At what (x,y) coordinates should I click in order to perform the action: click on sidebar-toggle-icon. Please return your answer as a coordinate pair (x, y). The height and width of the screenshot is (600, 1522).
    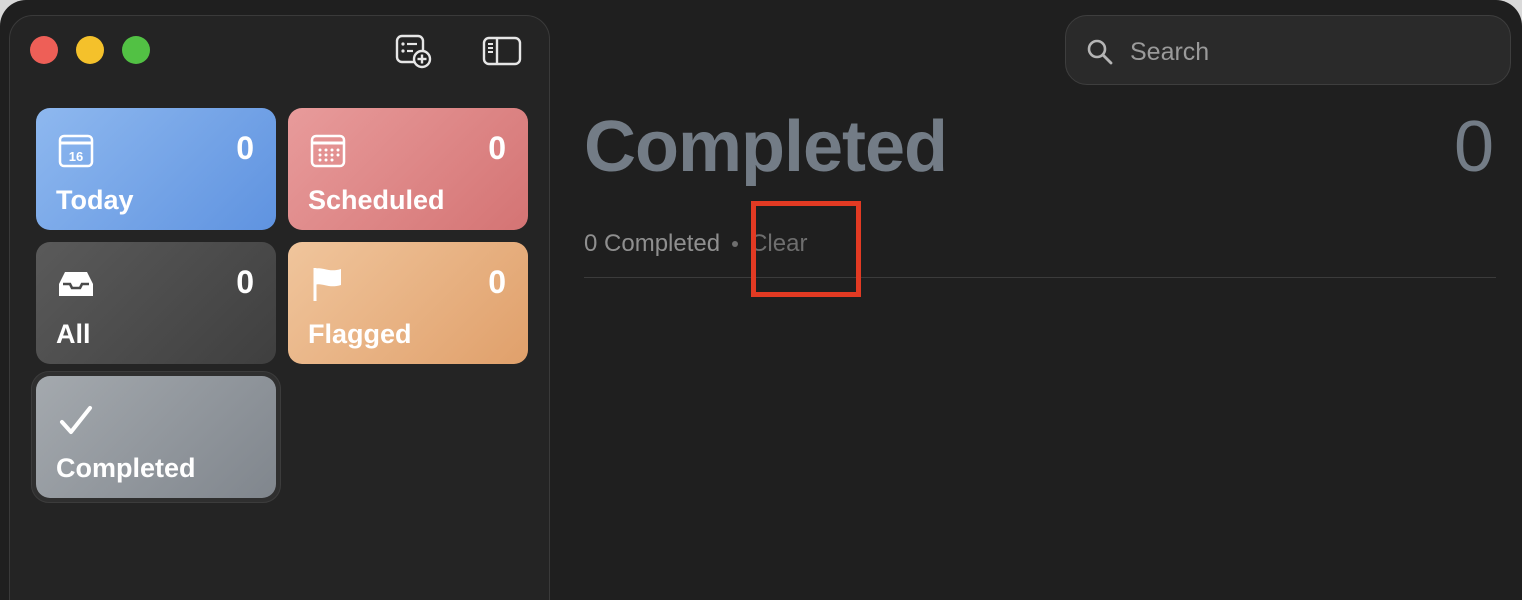
    Looking at the image, I should click on (502, 51).